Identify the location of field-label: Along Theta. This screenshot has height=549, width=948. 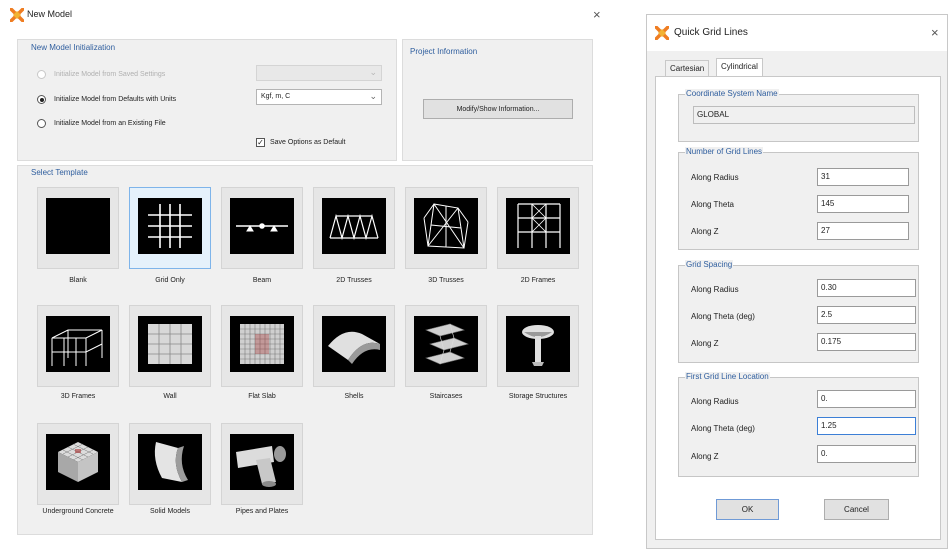
(712, 204).